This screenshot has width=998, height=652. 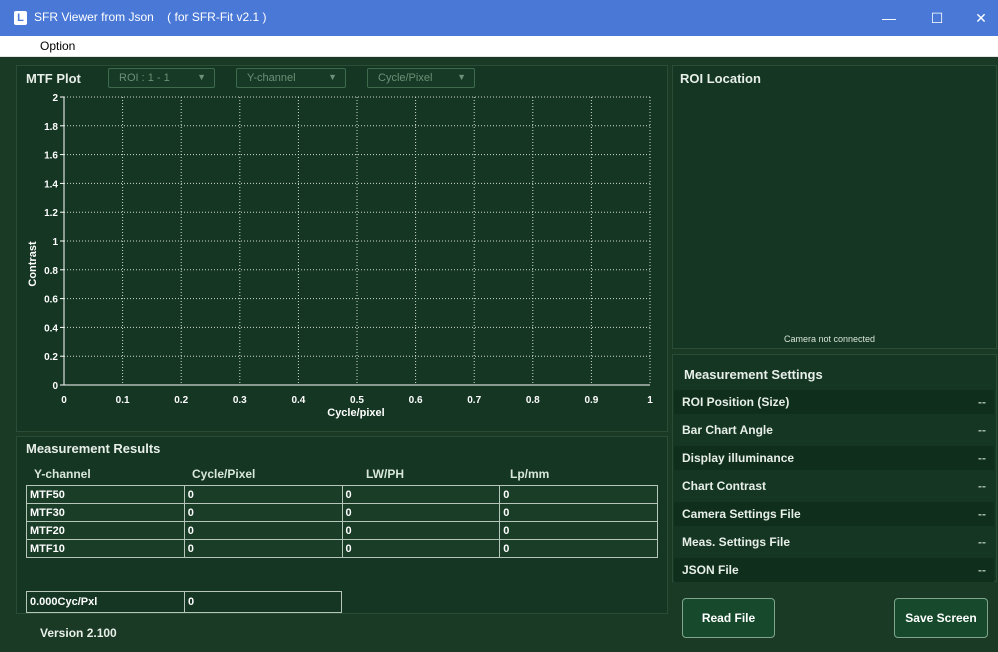 I want to click on table-row: MTF20 0 0 0, so click(x=342, y=530).